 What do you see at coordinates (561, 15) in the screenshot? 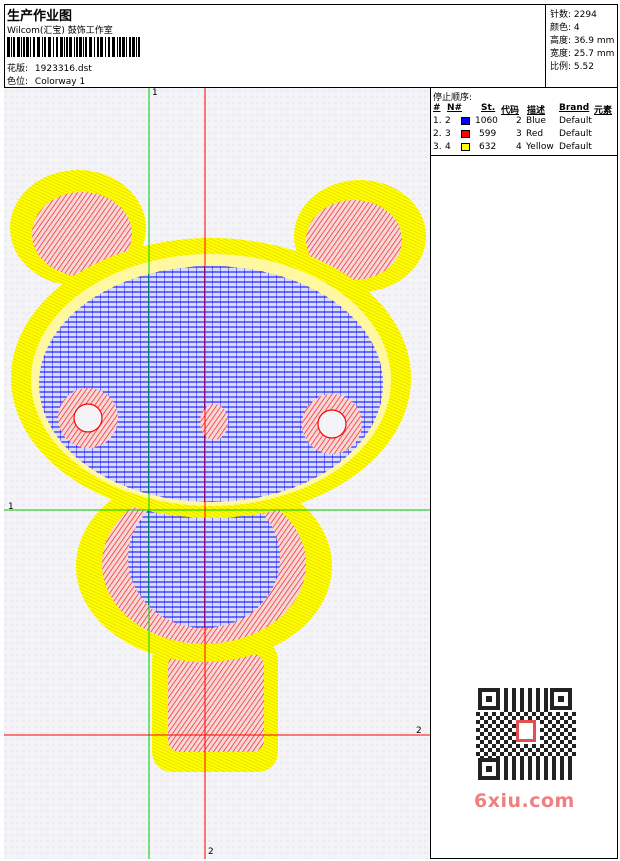
I see `stat-label: 针数:` at bounding box center [561, 15].